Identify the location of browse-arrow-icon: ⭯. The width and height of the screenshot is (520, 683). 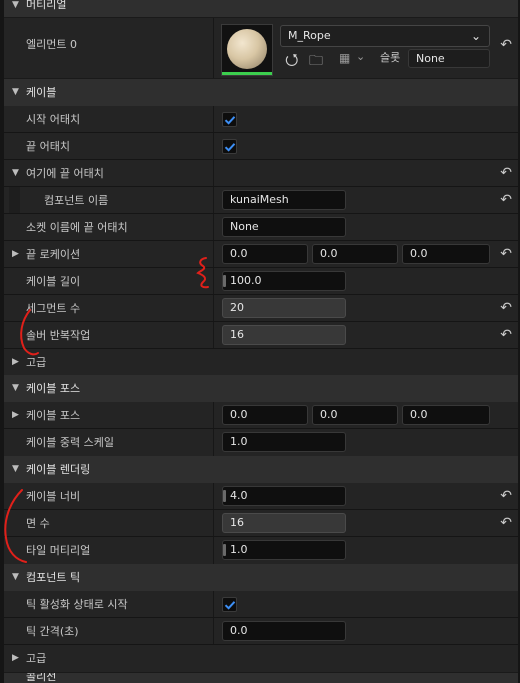
(291, 62).